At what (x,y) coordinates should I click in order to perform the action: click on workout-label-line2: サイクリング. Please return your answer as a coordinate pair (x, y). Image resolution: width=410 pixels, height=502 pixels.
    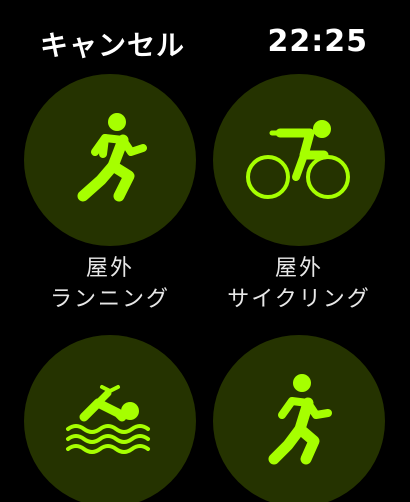
    Looking at the image, I should click on (299, 299).